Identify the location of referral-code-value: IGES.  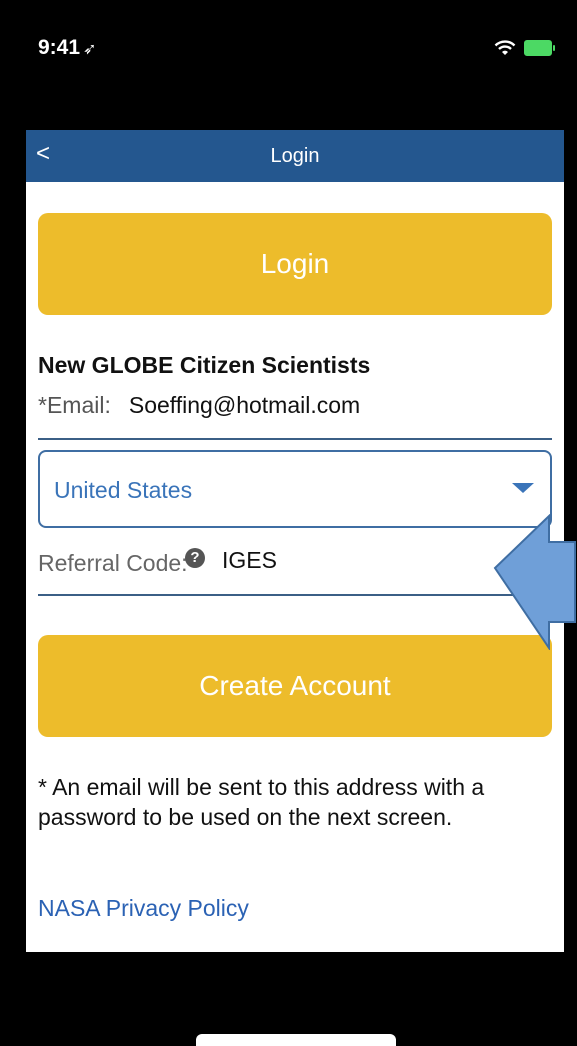
(249, 560).